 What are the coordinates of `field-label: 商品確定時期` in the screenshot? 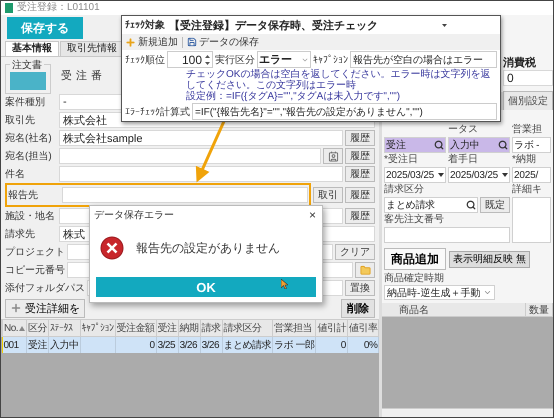 It's located at (414, 279).